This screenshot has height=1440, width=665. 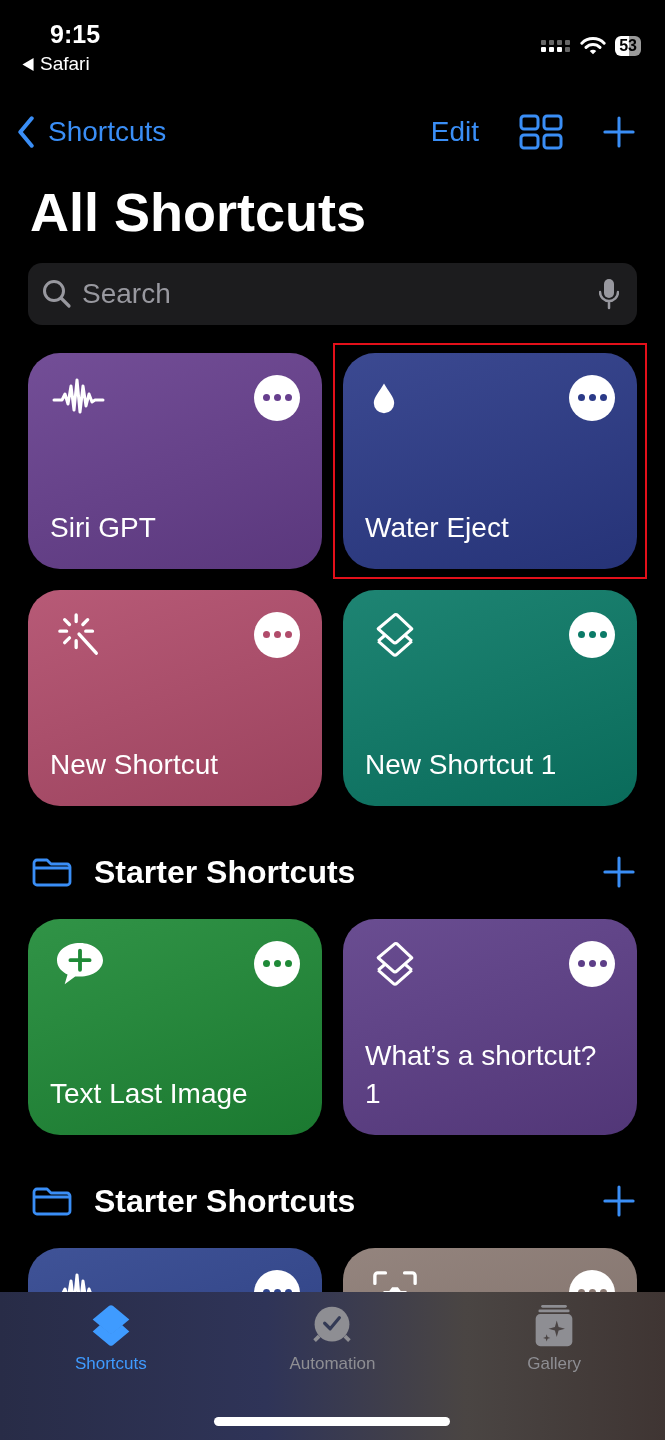 What do you see at coordinates (149, 1094) in the screenshot?
I see `shortcut-title: Text Last Image` at bounding box center [149, 1094].